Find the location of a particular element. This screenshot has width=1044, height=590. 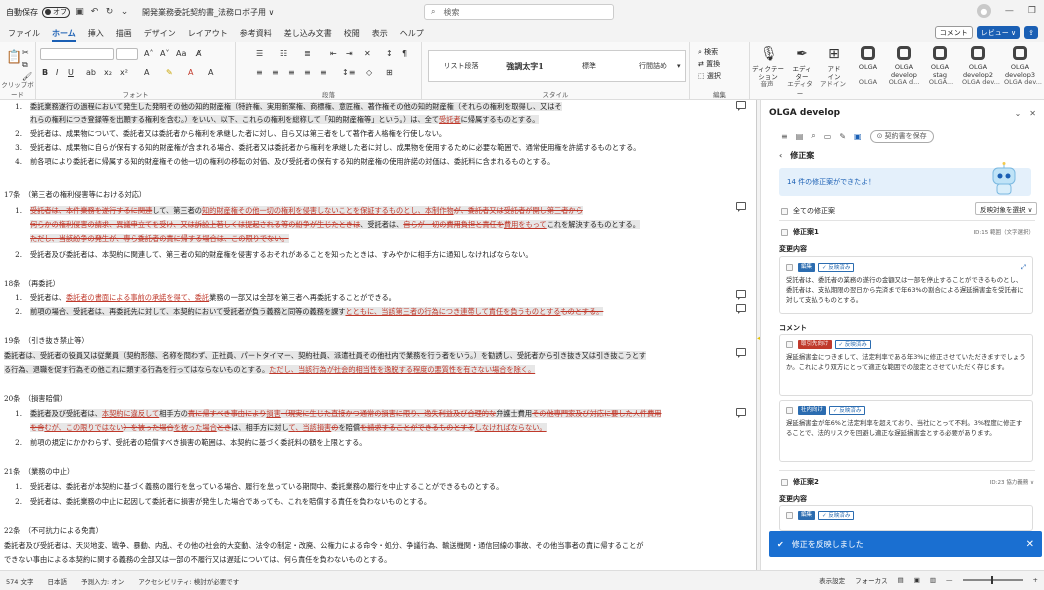

find-item: ⌕ 検索 is located at coordinates (709, 52).